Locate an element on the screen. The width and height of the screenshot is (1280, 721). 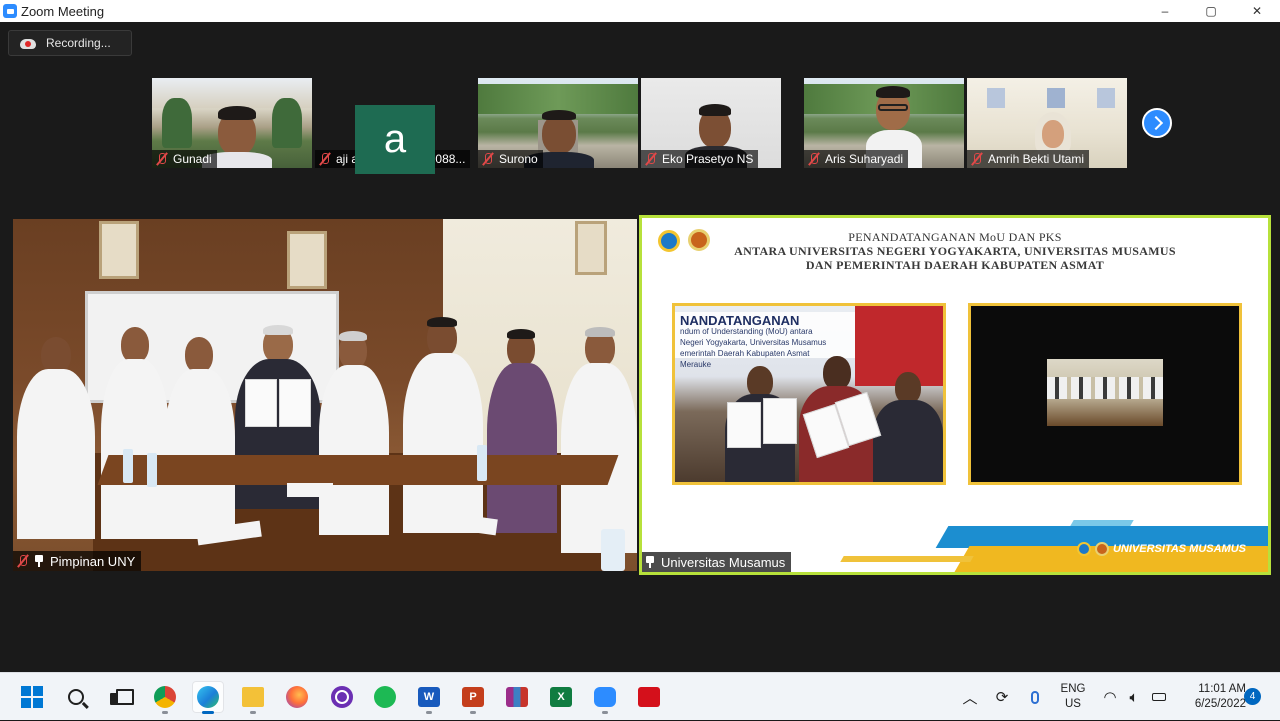
taskbar-app-spotify is located at coordinates (385, 697).